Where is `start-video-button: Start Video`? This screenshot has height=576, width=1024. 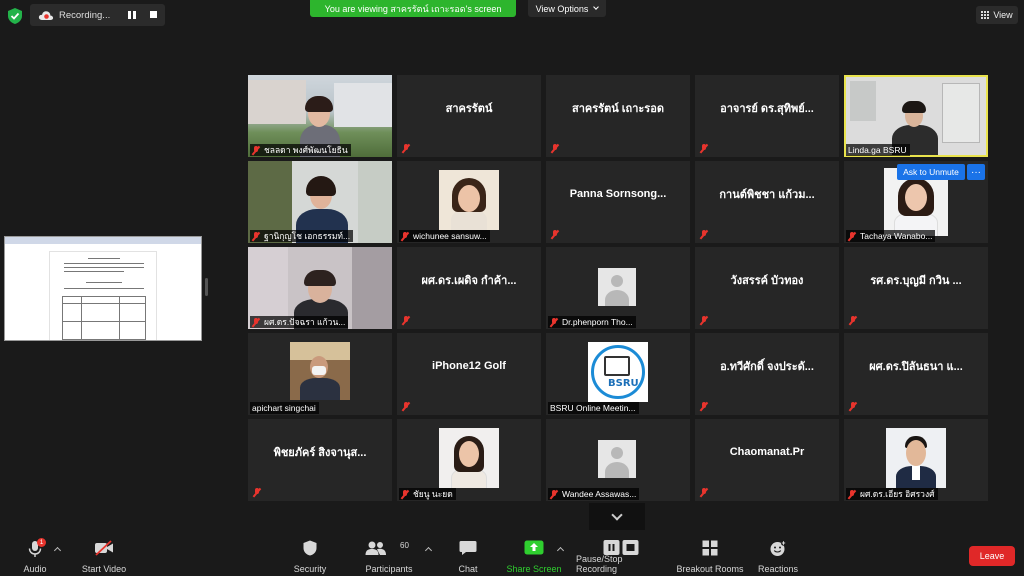 start-video-button: Start Video is located at coordinates (104, 556).